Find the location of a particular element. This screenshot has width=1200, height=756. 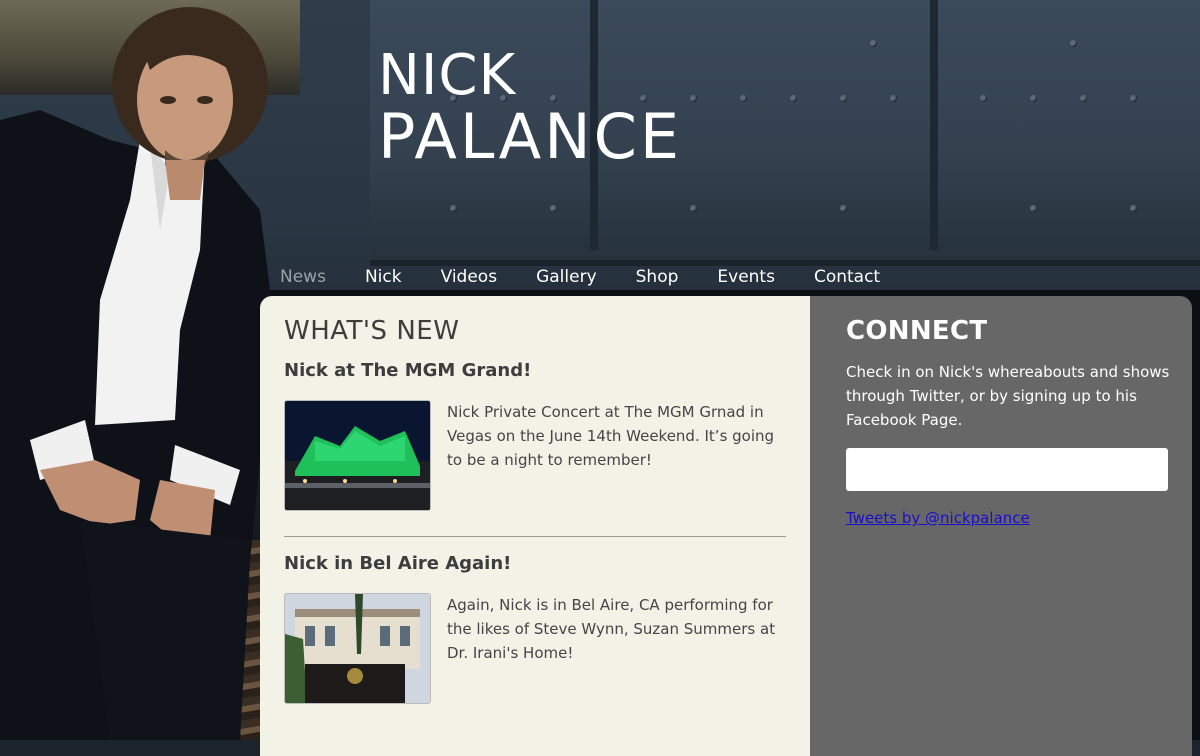

mgm-grand-photo is located at coordinates (357, 455).